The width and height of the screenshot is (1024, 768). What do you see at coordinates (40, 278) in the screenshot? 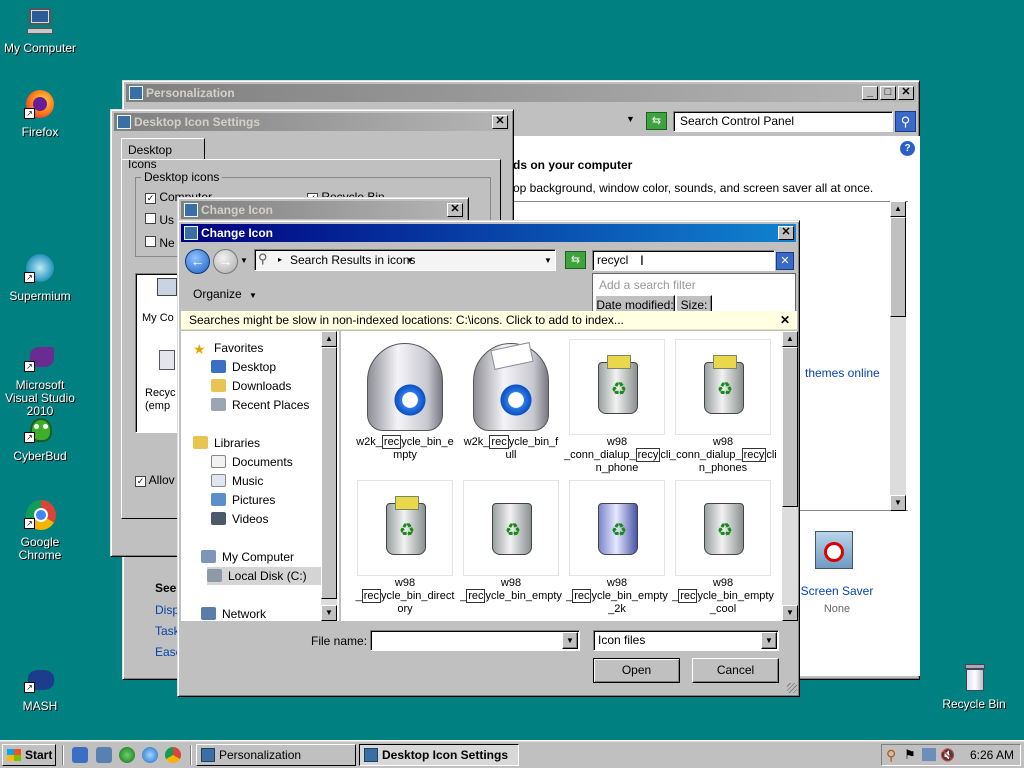
I see `desktop-icon-supermium: ↗ Supermium` at bounding box center [40, 278].